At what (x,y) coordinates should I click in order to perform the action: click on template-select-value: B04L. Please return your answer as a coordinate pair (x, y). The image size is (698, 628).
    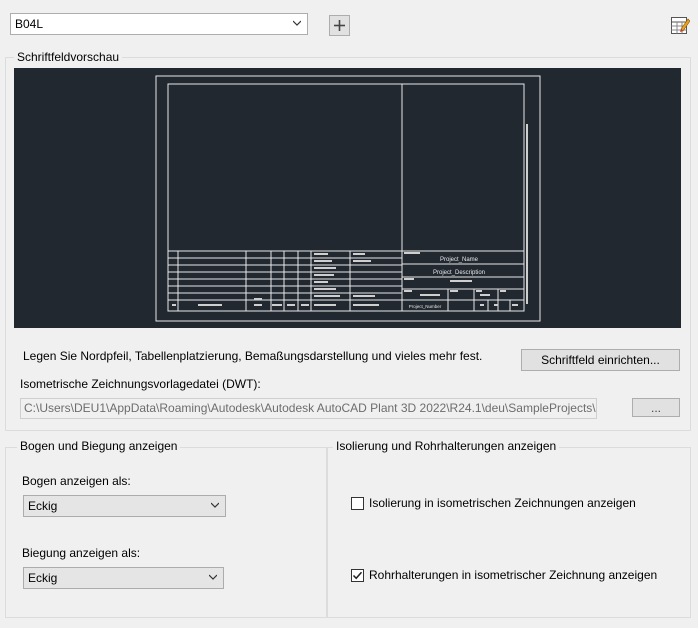
    Looking at the image, I should click on (29, 24).